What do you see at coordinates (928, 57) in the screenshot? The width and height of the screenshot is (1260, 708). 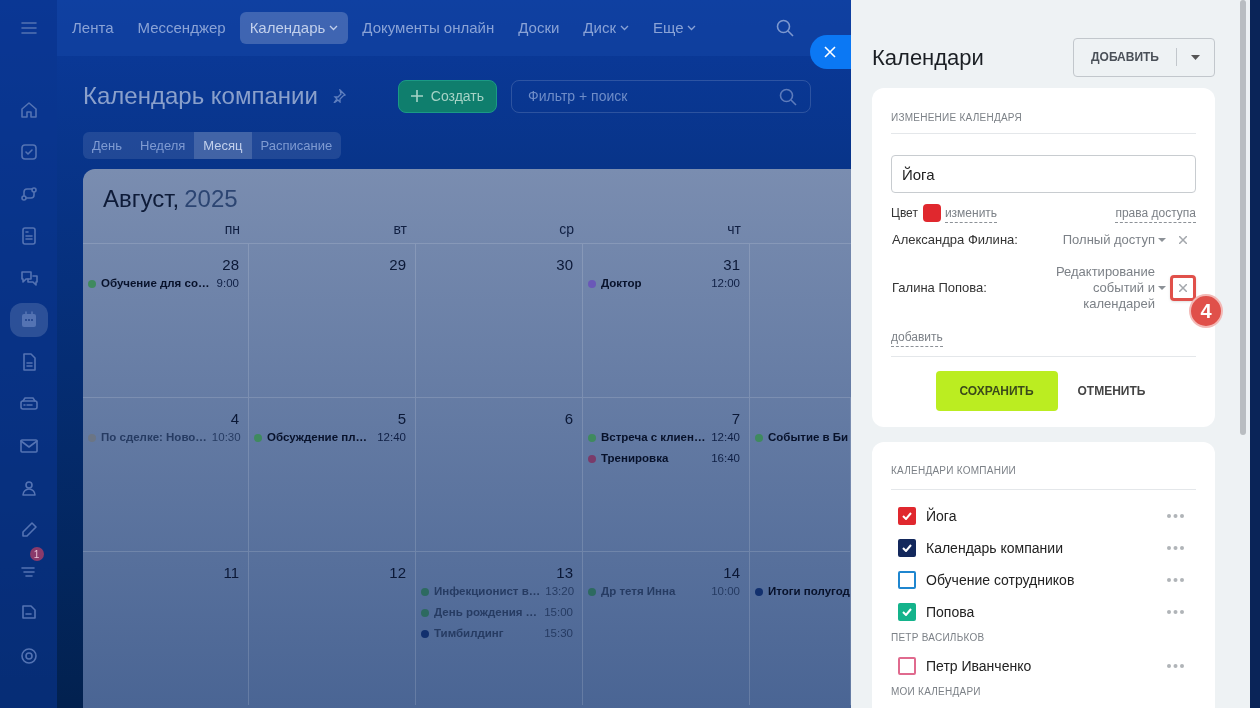 I see `panel-title: Календари` at bounding box center [928, 57].